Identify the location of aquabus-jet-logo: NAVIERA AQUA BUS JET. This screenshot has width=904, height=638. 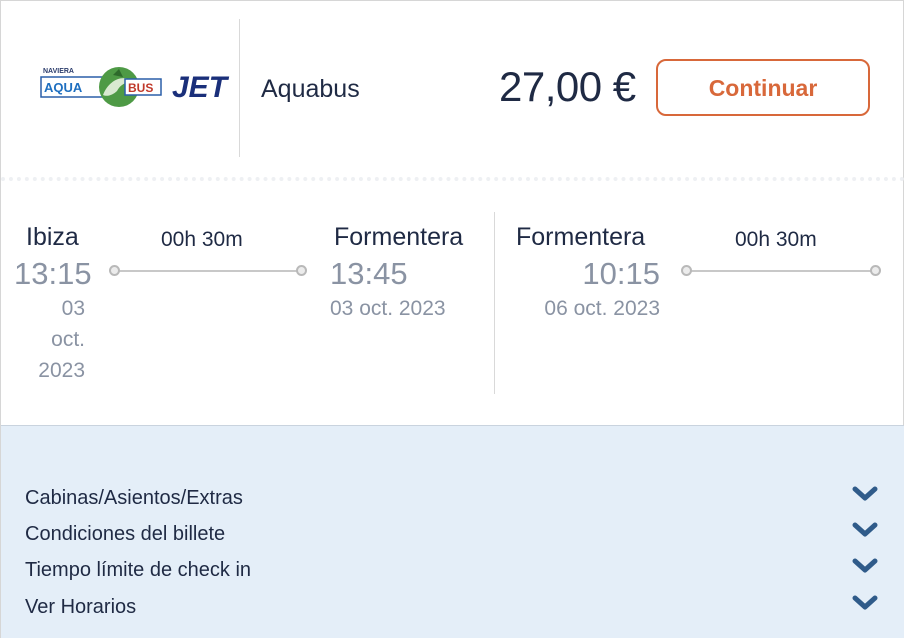
(135, 87).